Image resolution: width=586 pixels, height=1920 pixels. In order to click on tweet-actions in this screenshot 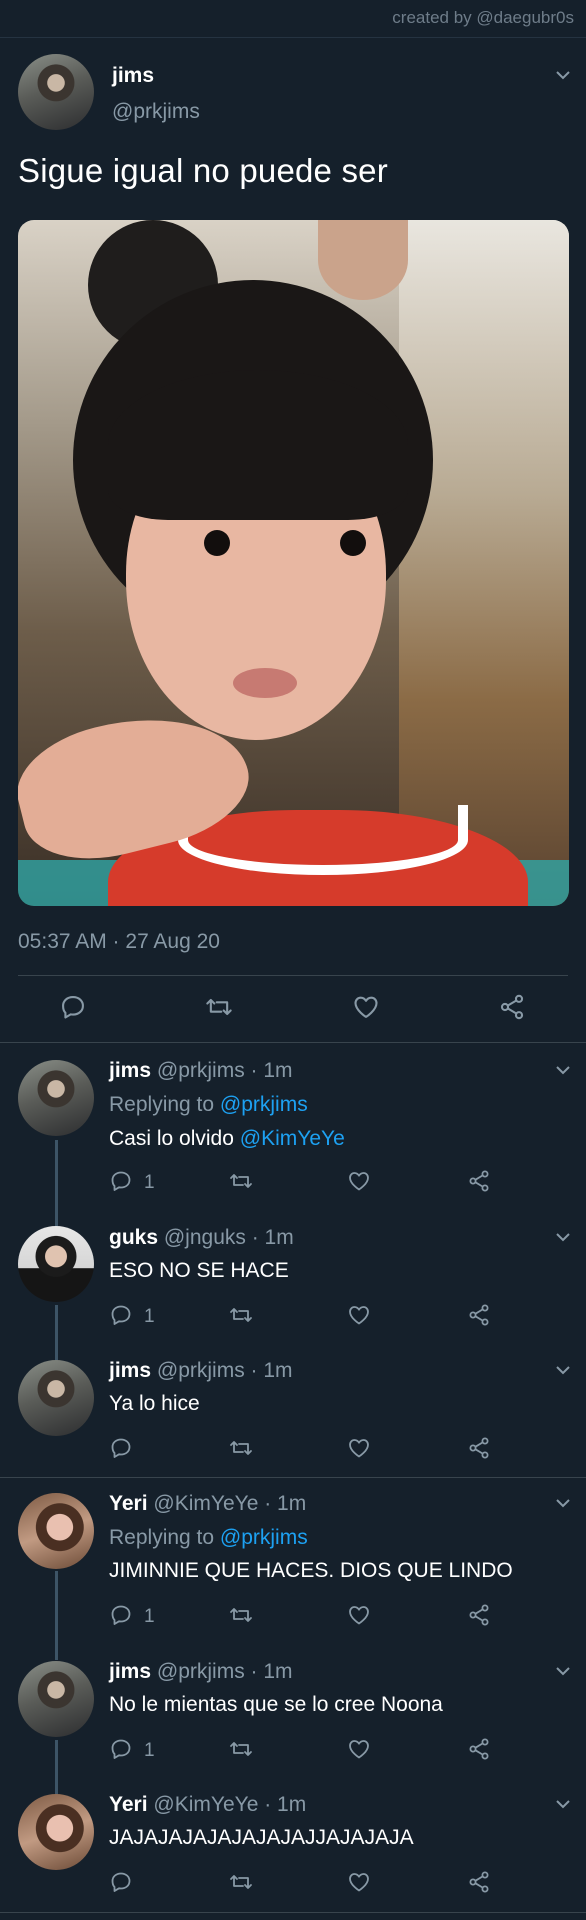, I will do `click(293, 1009)`.